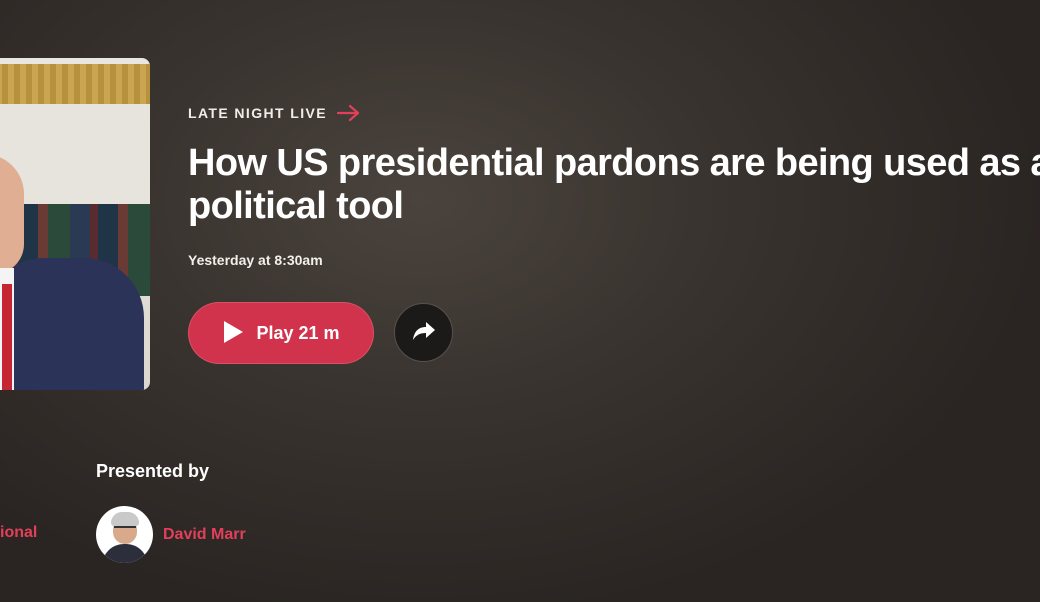 This screenshot has width=1040, height=602. Describe the element at coordinates (75, 224) in the screenshot. I see `episode-image` at that location.